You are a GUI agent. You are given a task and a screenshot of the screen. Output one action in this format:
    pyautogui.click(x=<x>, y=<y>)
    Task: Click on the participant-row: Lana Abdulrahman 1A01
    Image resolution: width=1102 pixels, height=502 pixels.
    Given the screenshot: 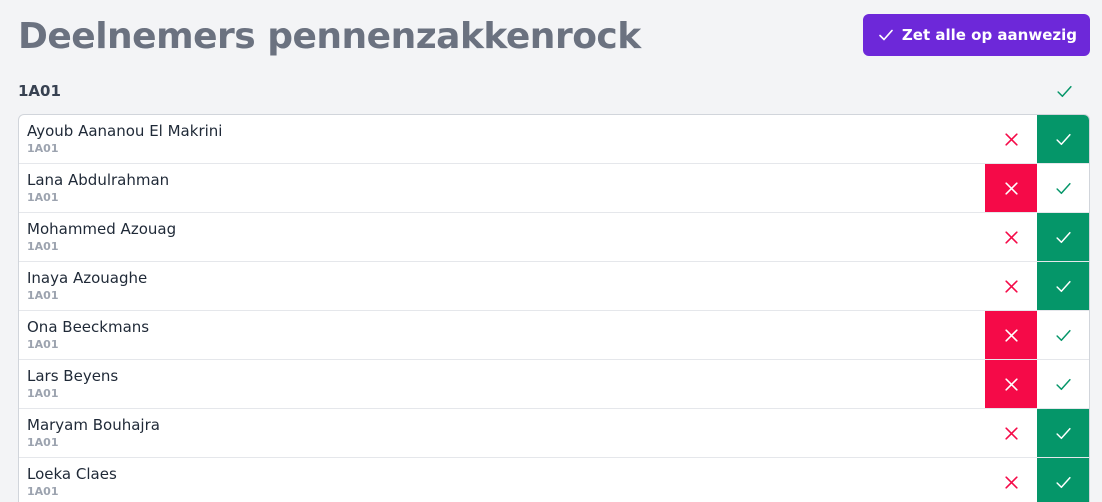 What is the action you would take?
    pyautogui.click(x=554, y=188)
    